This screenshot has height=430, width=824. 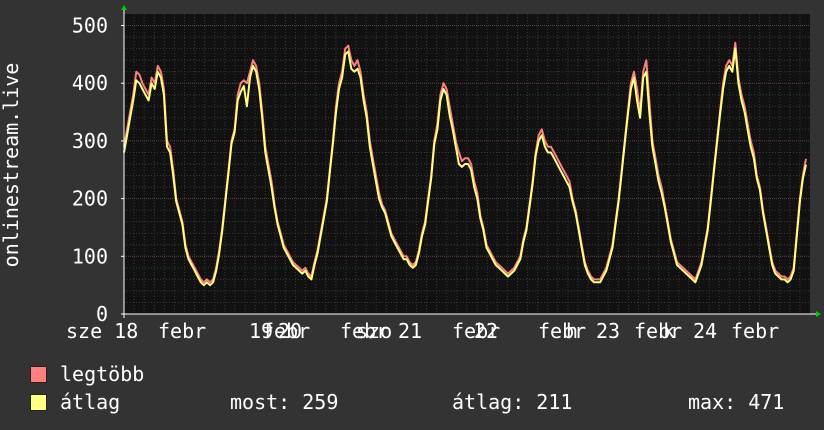 What do you see at coordinates (90, 402) in the screenshot?
I see `legend-label-average: átlag` at bounding box center [90, 402].